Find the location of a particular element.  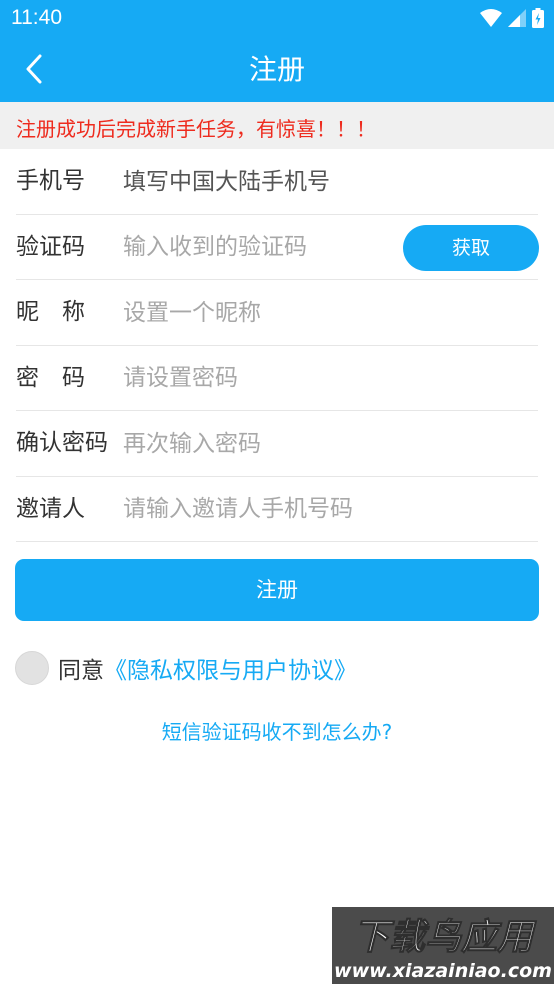

nickname-row: 昵 称 is located at coordinates (277, 313).